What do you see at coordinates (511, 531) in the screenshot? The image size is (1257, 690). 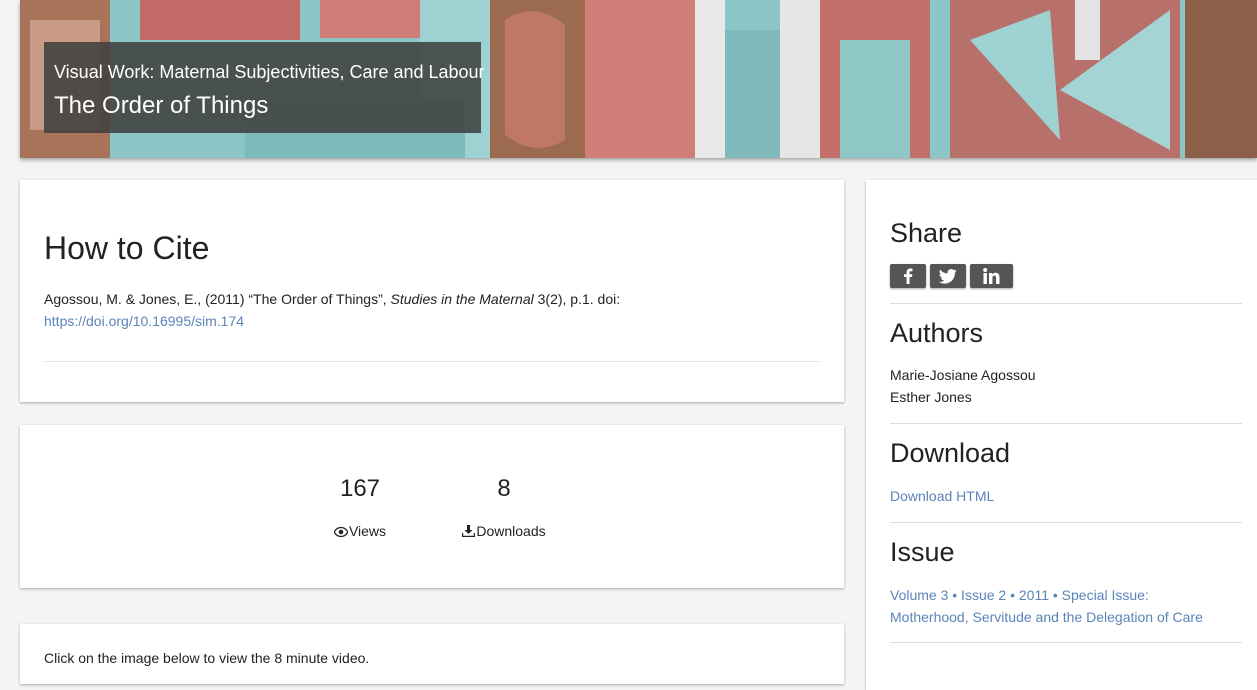 I see `downloads-label: Downloads` at bounding box center [511, 531].